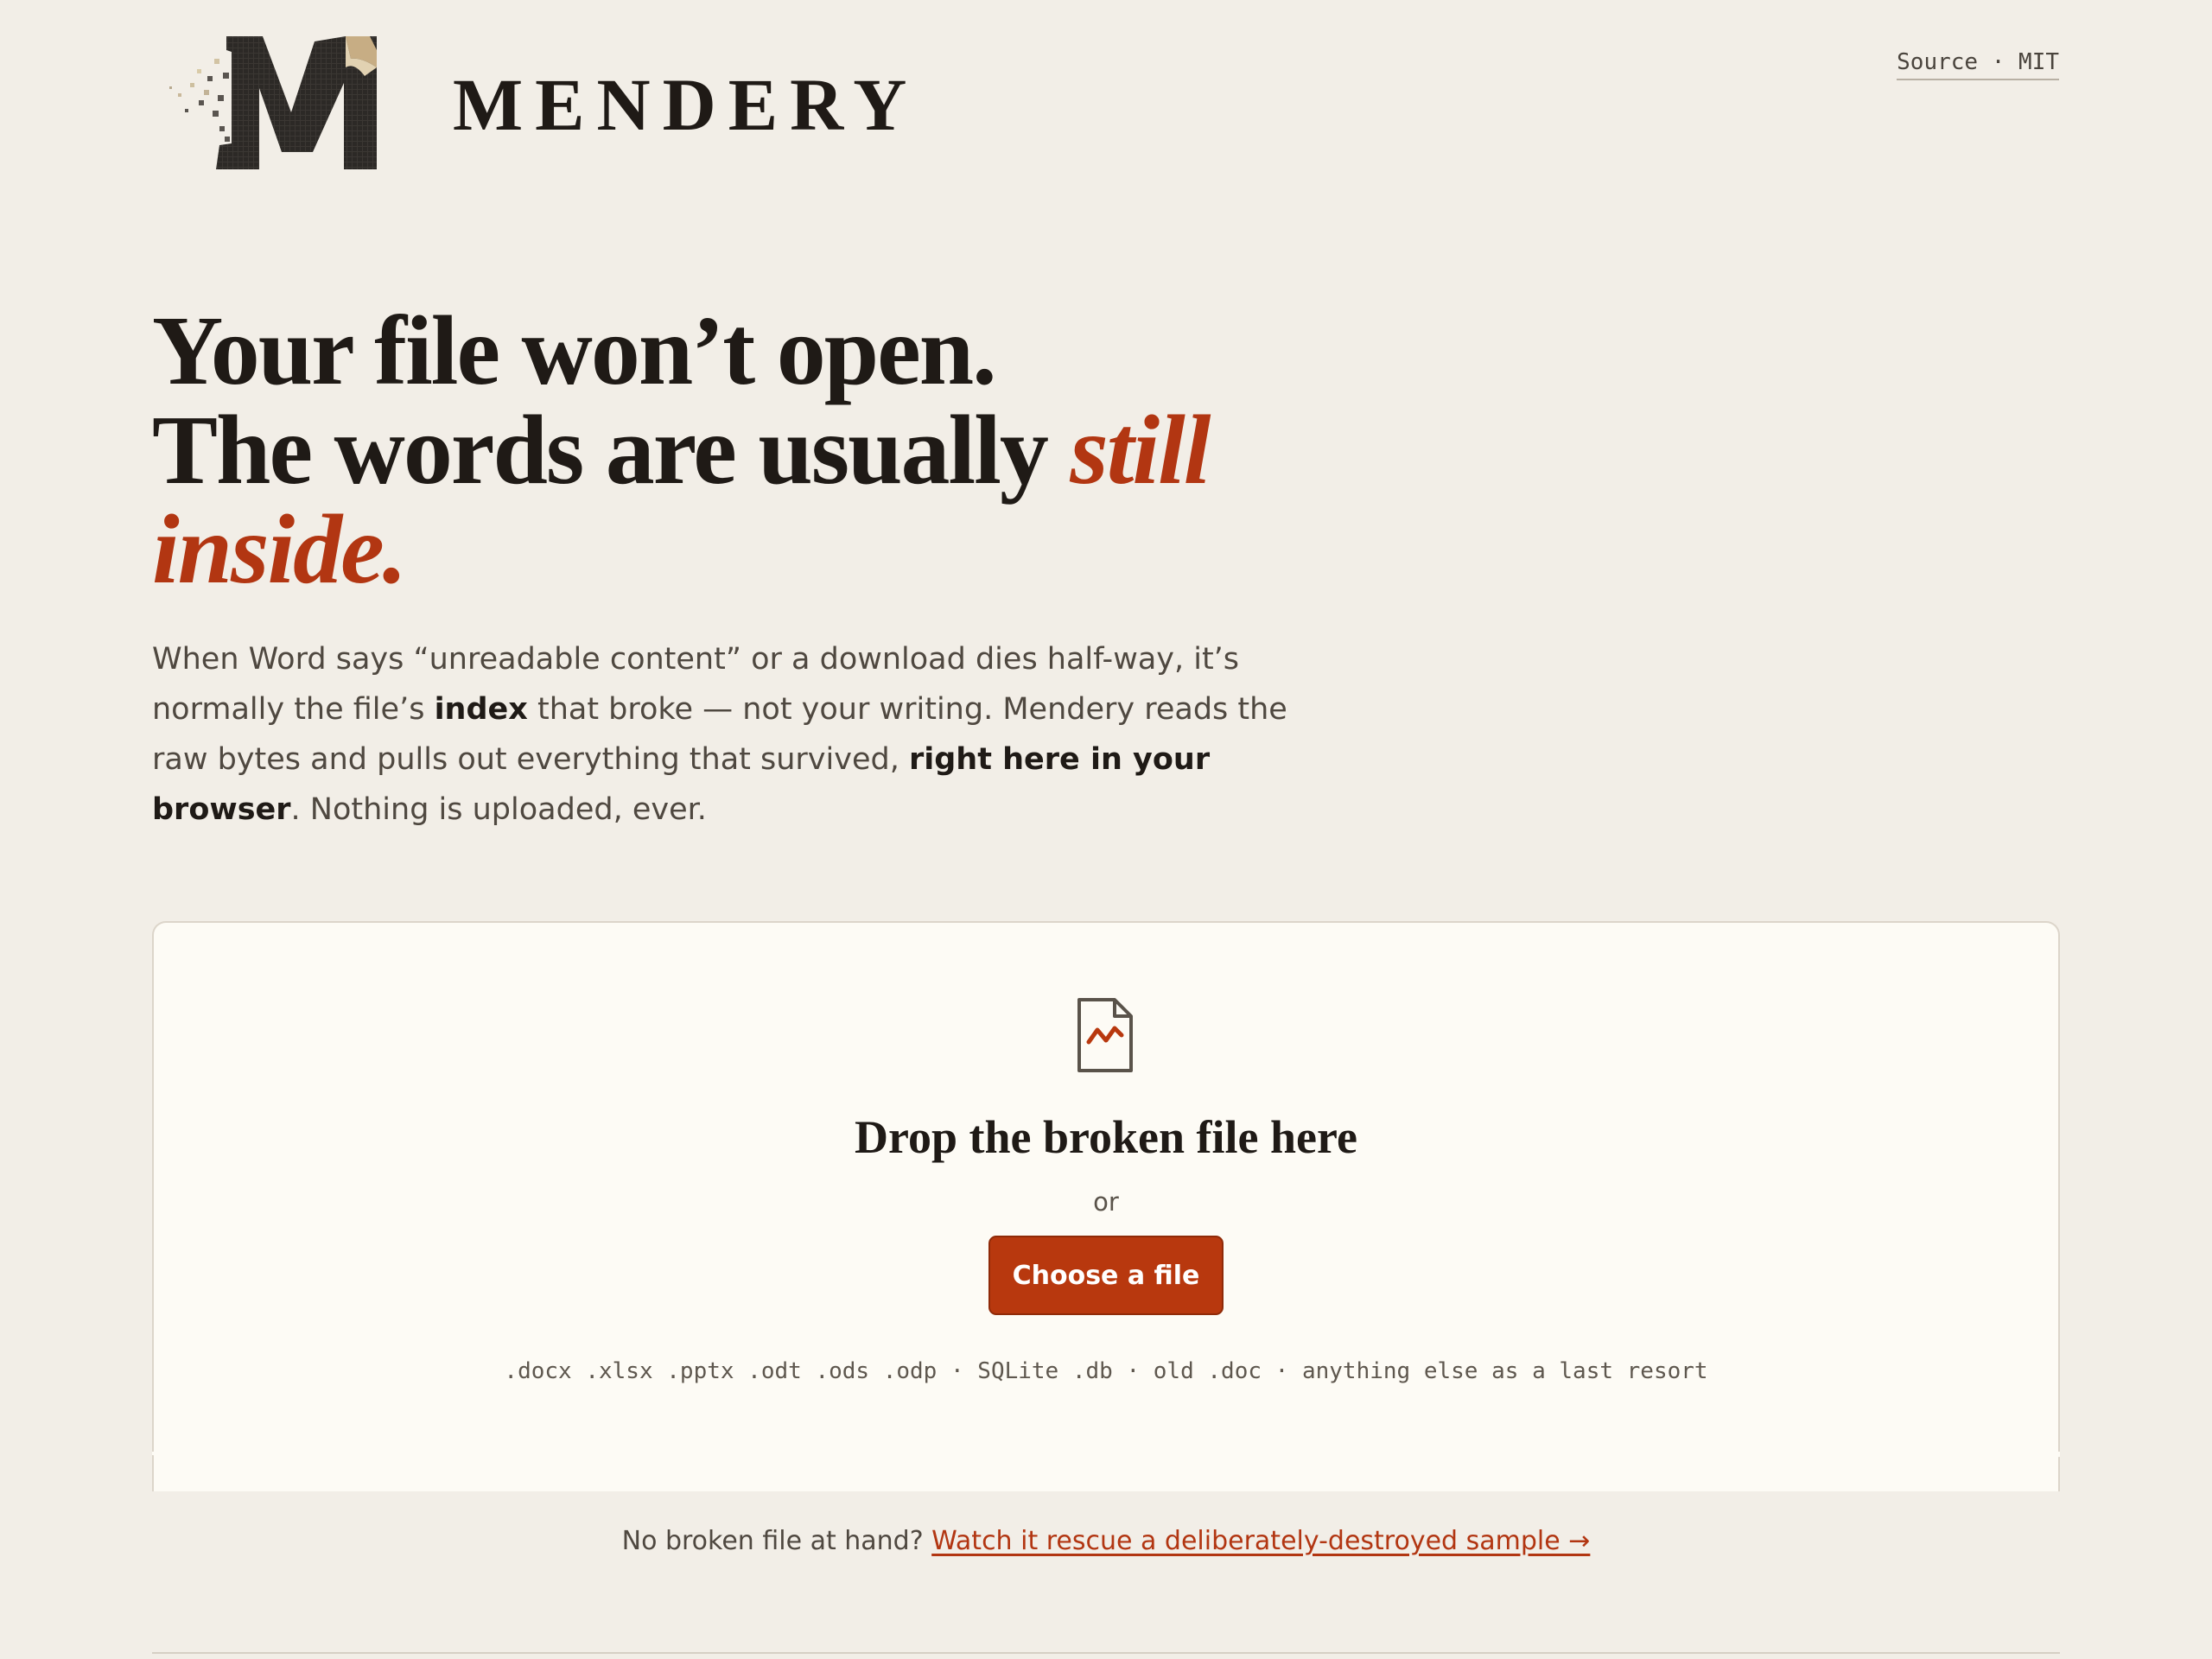  I want to click on hero-title-plain: The words are usually, so click(611, 450).